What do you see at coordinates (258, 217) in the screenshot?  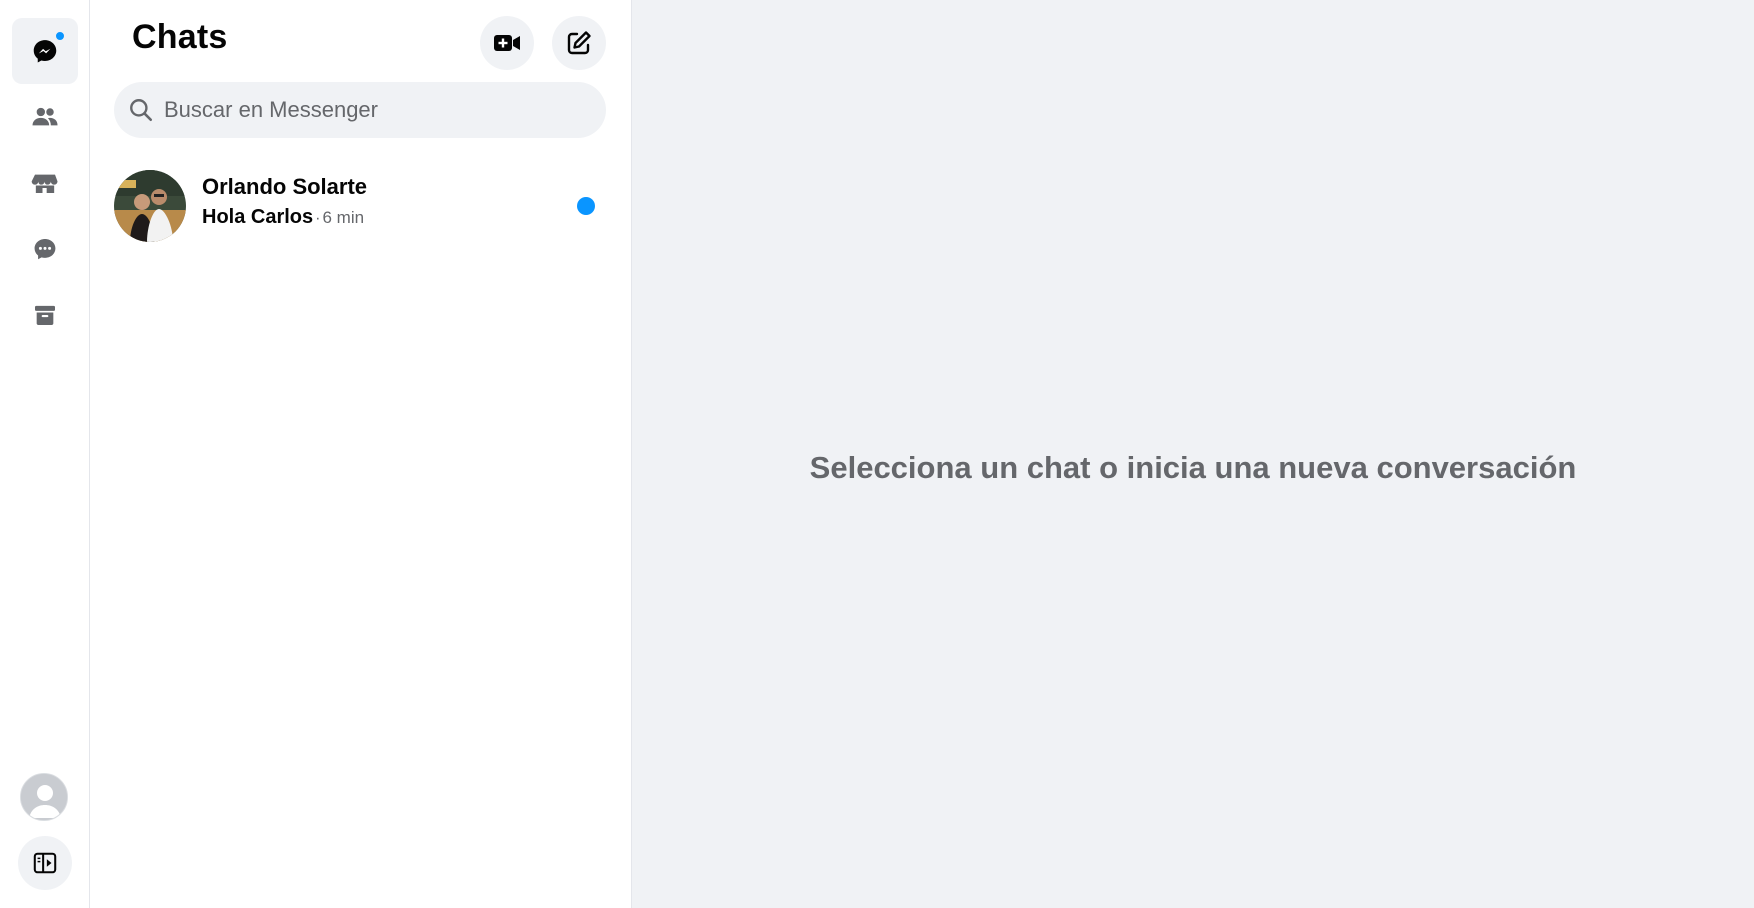 I see `last-message: Hola Carlos` at bounding box center [258, 217].